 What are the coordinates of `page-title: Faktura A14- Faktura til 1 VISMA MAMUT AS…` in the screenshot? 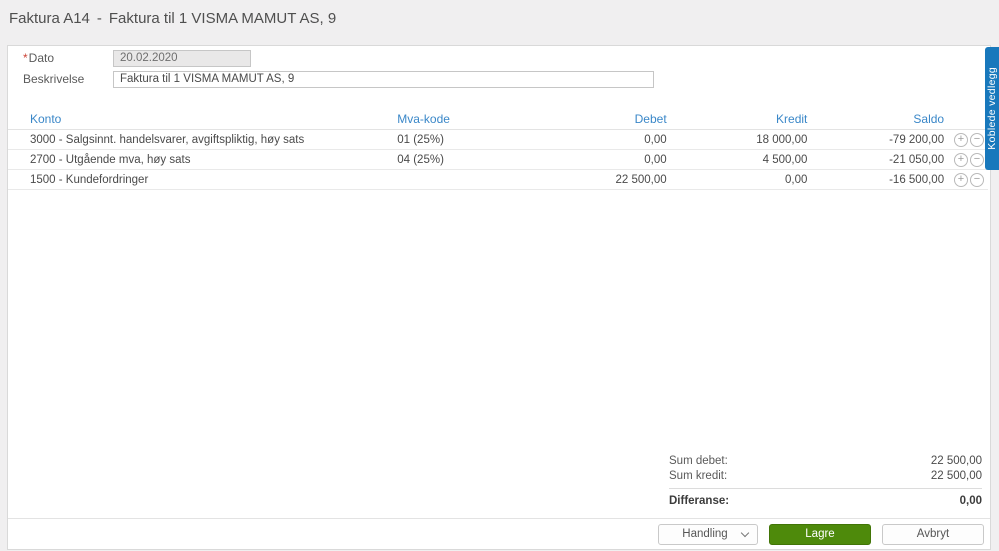 It's located at (499, 22).